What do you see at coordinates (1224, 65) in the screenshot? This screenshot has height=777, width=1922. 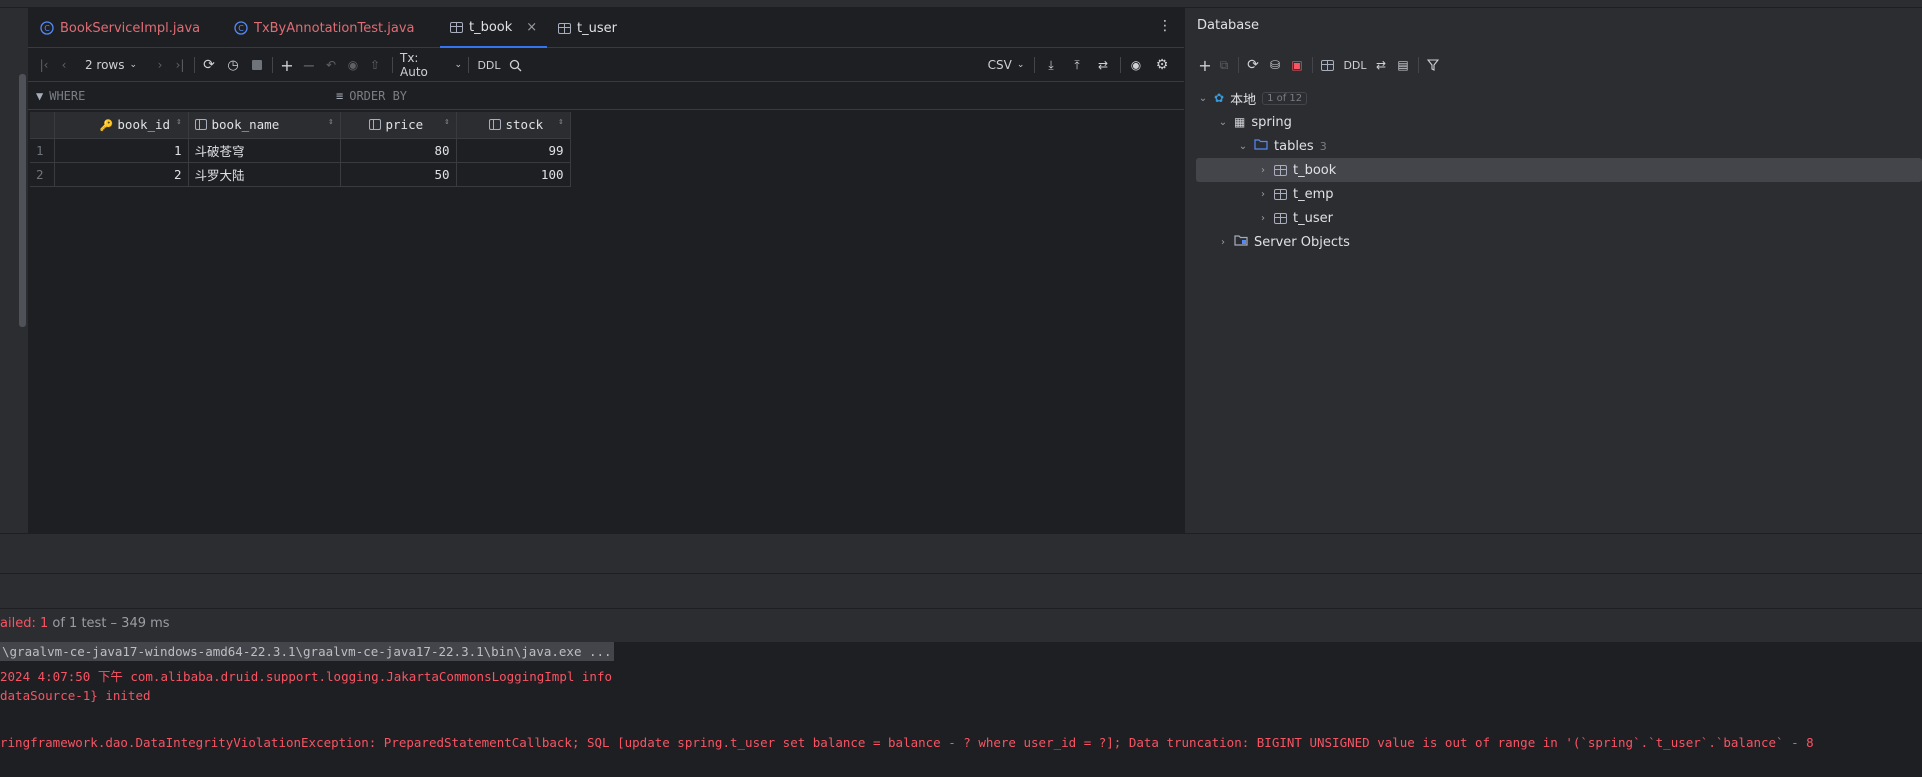 I see `copy-icon: ⧉` at bounding box center [1224, 65].